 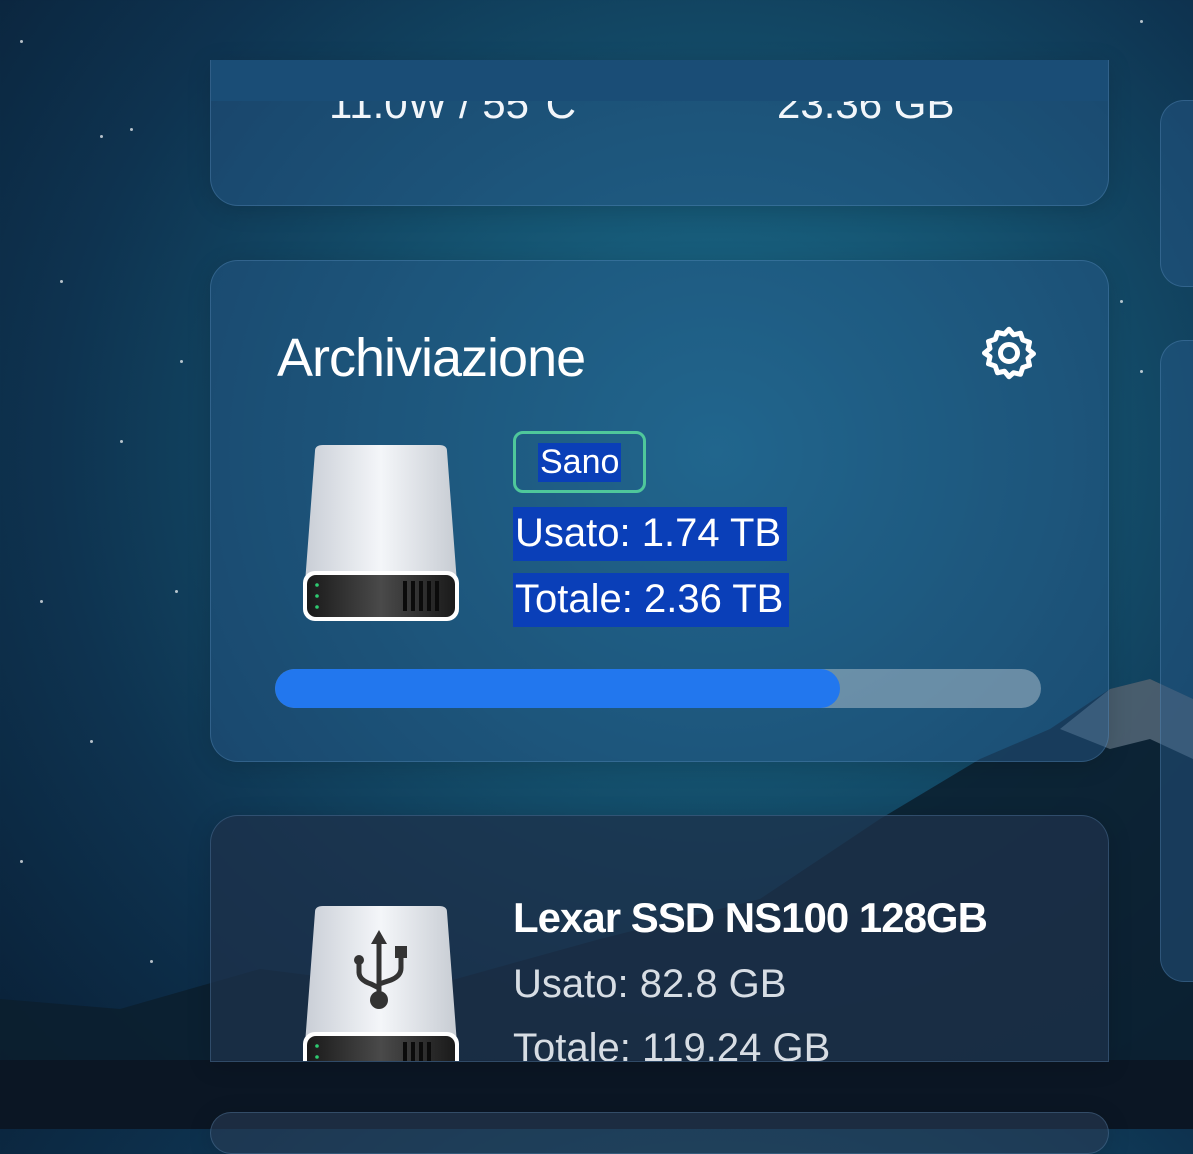 What do you see at coordinates (1009, 353) in the screenshot?
I see `gear-icon` at bounding box center [1009, 353].